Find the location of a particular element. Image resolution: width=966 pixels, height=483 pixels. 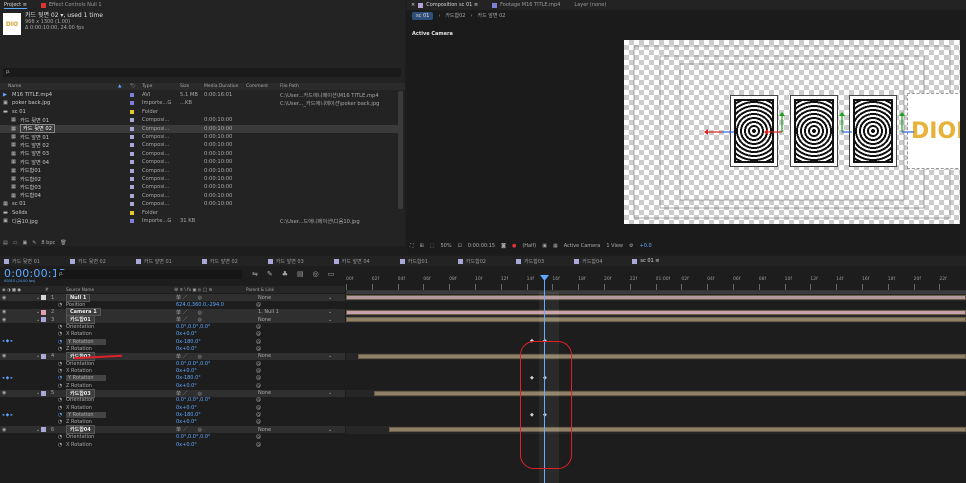

project-item: ▦ 카드 앞면 02 Composi... 0:00:10:00 is located at coordinates (199, 145).